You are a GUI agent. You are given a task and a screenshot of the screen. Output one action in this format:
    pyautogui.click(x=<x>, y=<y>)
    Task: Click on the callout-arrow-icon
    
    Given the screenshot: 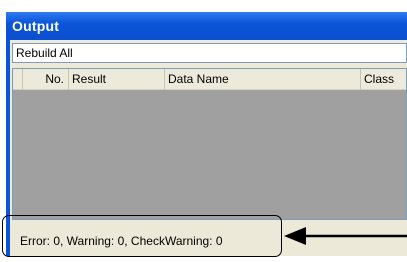 What is the action you would take?
    pyautogui.click(x=345, y=236)
    